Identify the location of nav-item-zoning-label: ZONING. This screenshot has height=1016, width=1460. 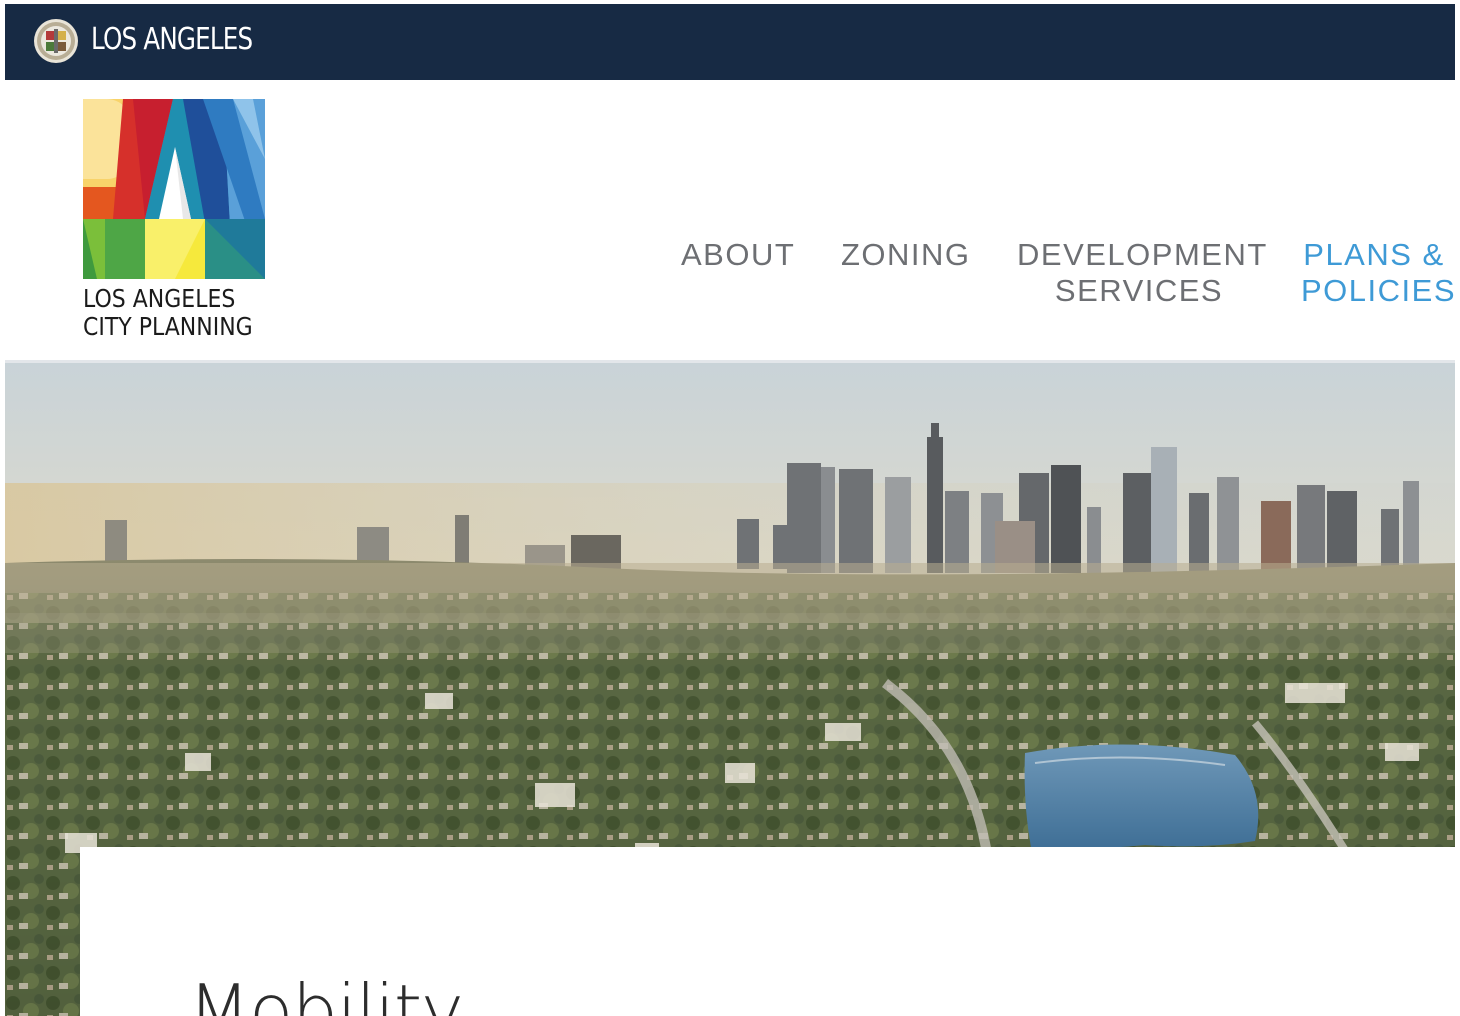
(906, 254).